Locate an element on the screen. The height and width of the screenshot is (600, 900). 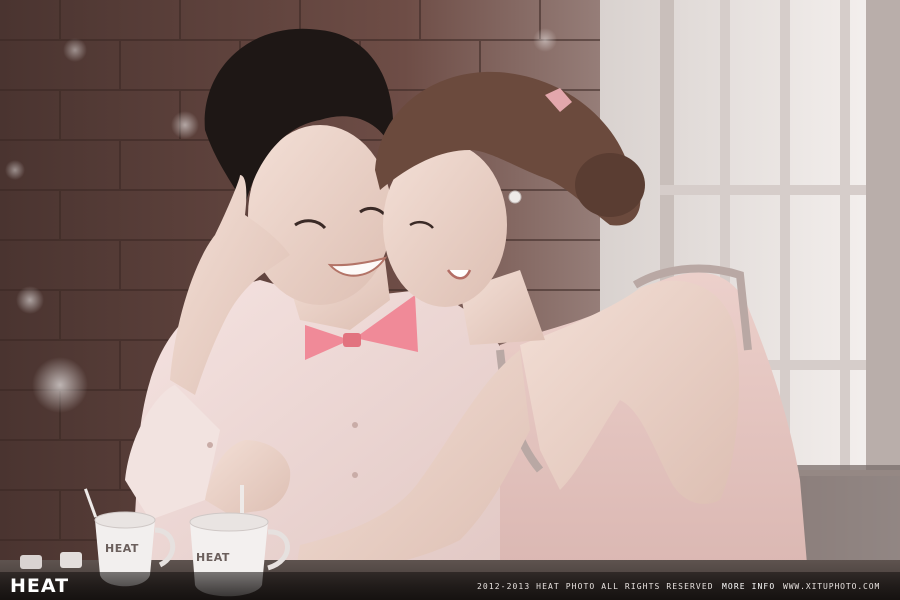
copyright-text: 2012-2013 HEAT PHOTO ALL RIGHTS RESERVED is located at coordinates (595, 586).